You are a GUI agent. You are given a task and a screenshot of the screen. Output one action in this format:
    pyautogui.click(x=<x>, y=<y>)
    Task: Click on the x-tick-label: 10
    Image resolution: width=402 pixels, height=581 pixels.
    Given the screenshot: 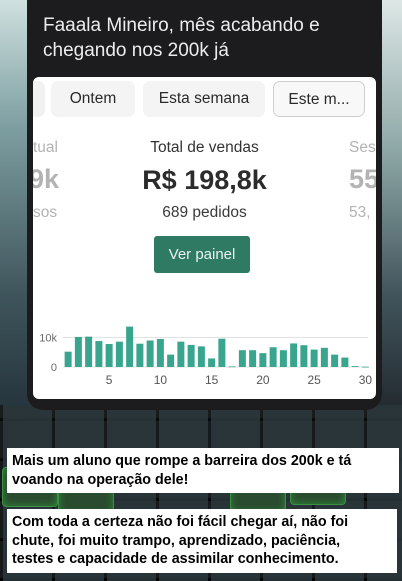 What is the action you would take?
    pyautogui.click(x=161, y=380)
    